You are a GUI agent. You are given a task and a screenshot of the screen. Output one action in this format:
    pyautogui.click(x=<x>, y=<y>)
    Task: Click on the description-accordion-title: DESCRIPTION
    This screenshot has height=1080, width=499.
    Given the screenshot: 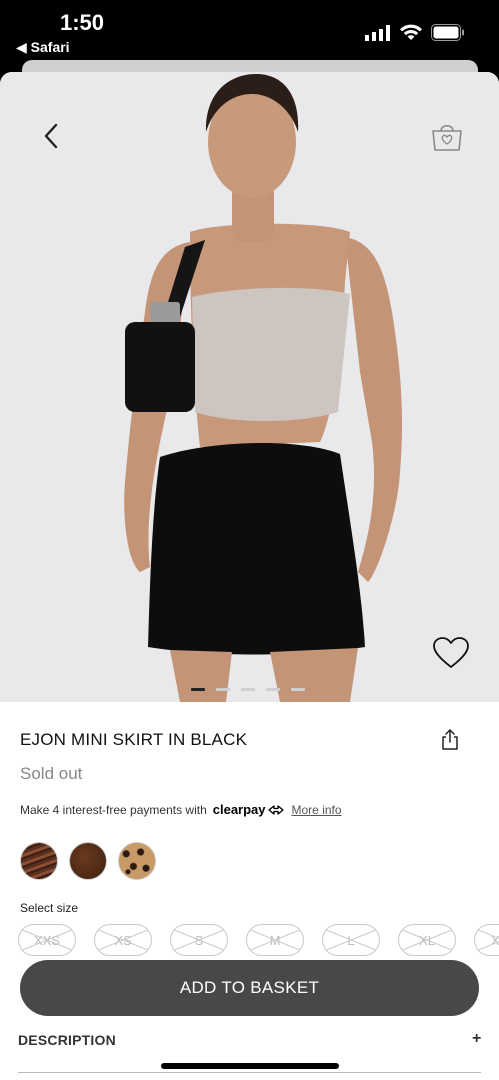 What is the action you would take?
    pyautogui.click(x=67, y=1040)
    